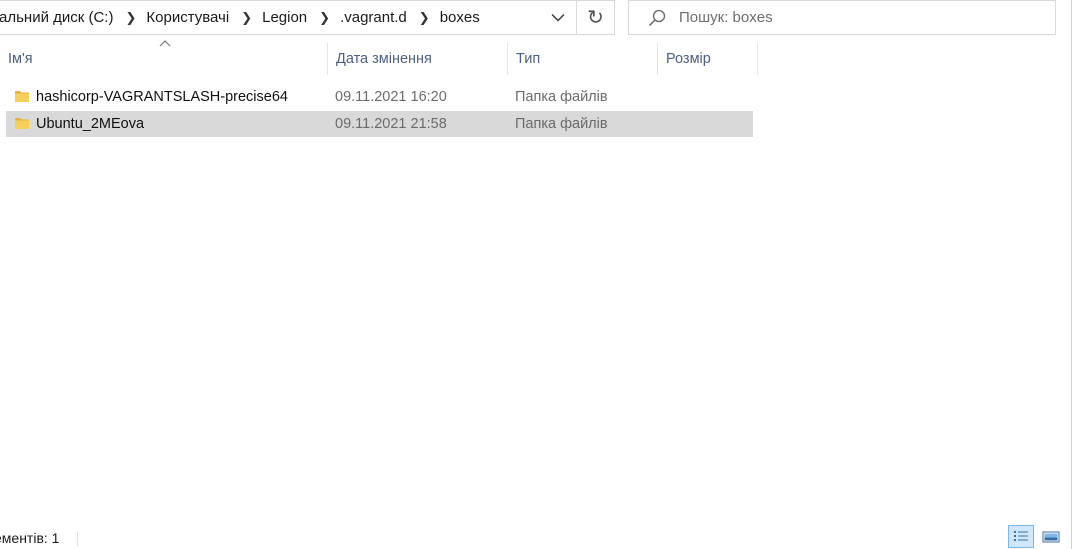  I want to click on column-divider, so click(757, 59).